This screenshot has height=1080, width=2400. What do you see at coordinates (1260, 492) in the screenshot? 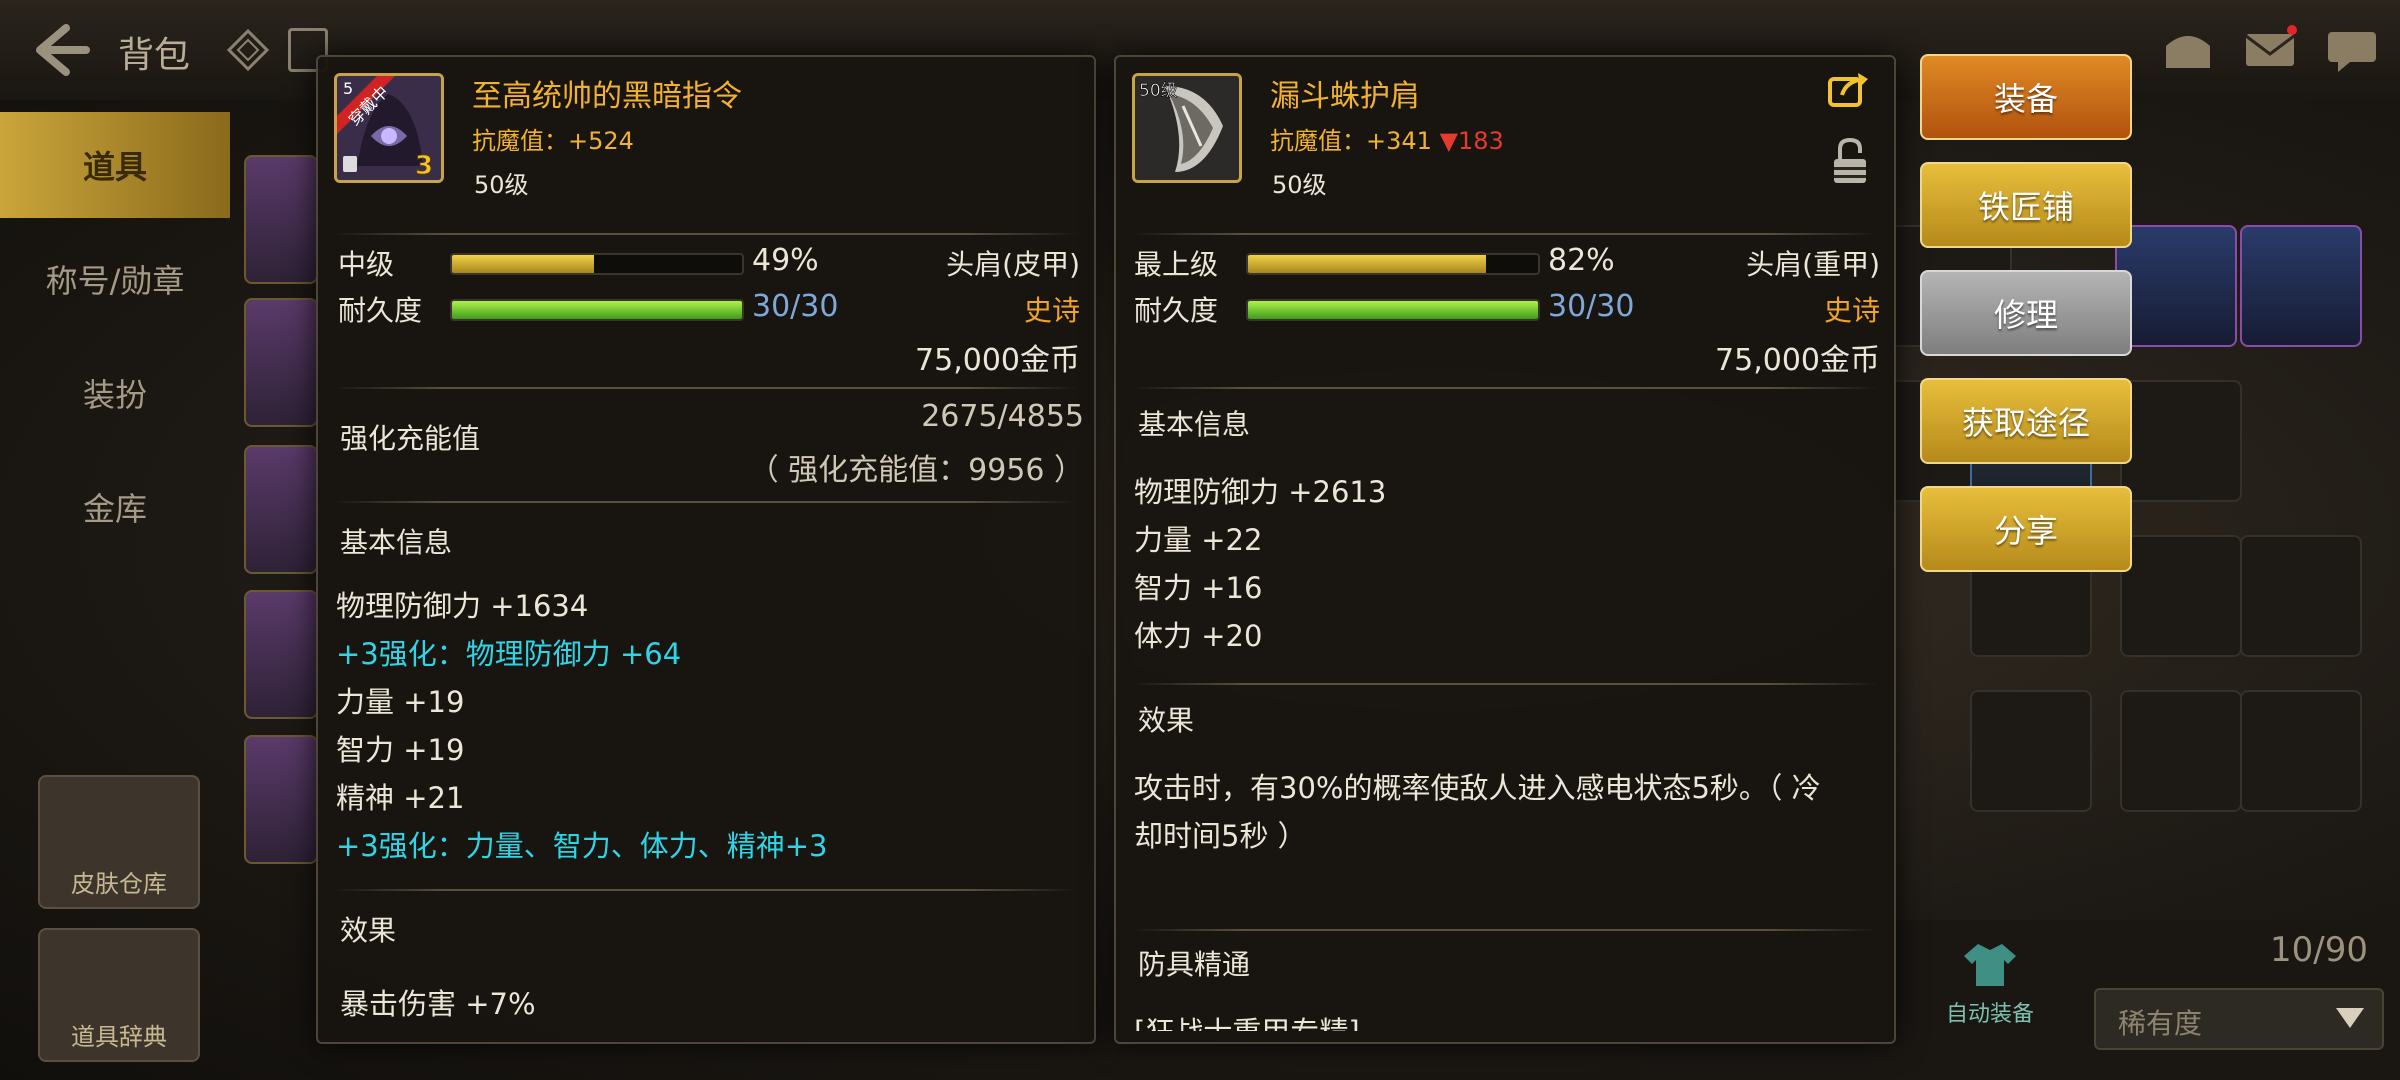
I see `stat-line: 物理防御力 +2613` at bounding box center [1260, 492].